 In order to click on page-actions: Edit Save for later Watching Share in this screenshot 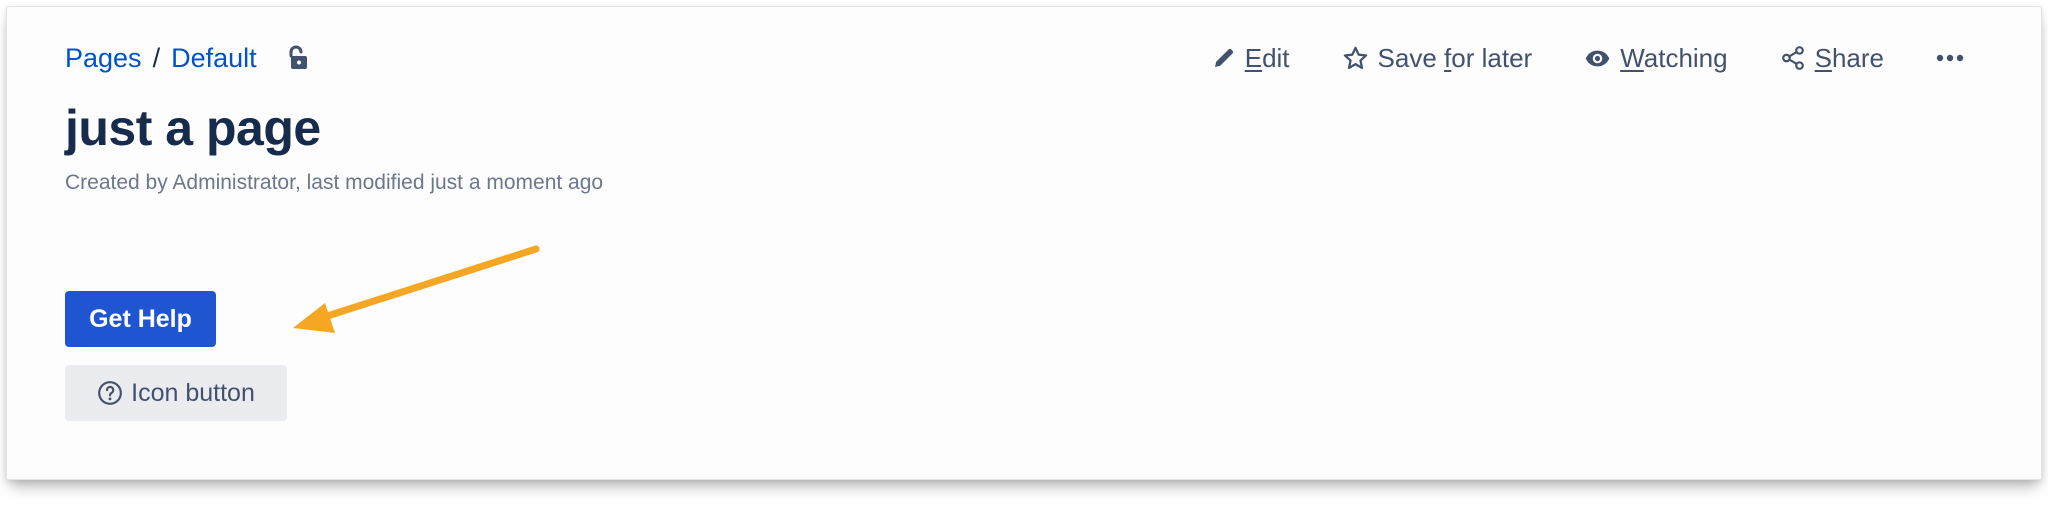, I will do `click(1588, 58)`.